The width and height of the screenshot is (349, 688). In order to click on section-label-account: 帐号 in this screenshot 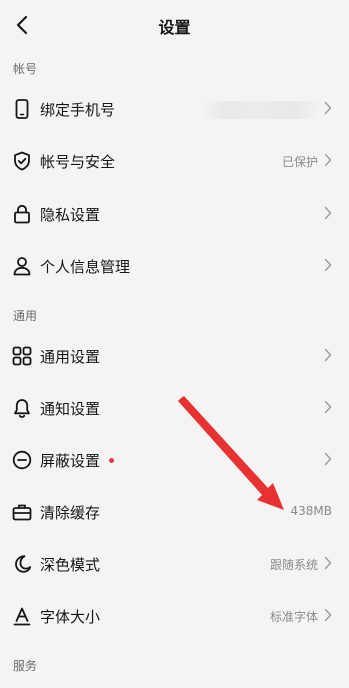, I will do `click(25, 69)`.